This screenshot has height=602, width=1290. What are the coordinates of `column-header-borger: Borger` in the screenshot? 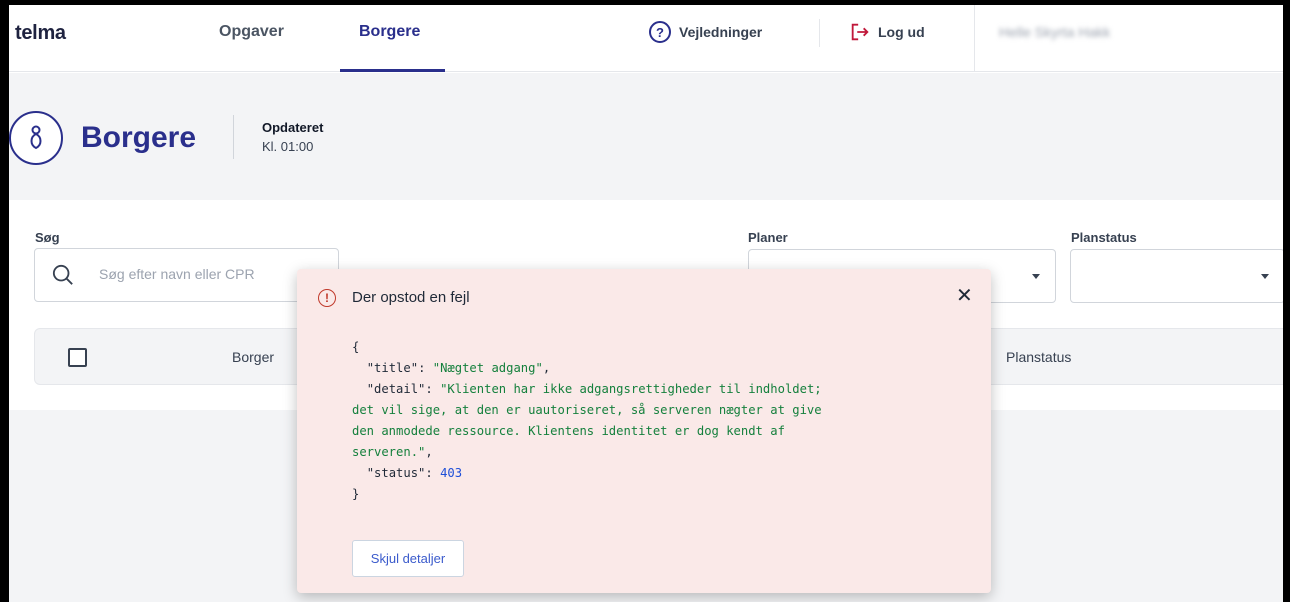 It's located at (253, 357).